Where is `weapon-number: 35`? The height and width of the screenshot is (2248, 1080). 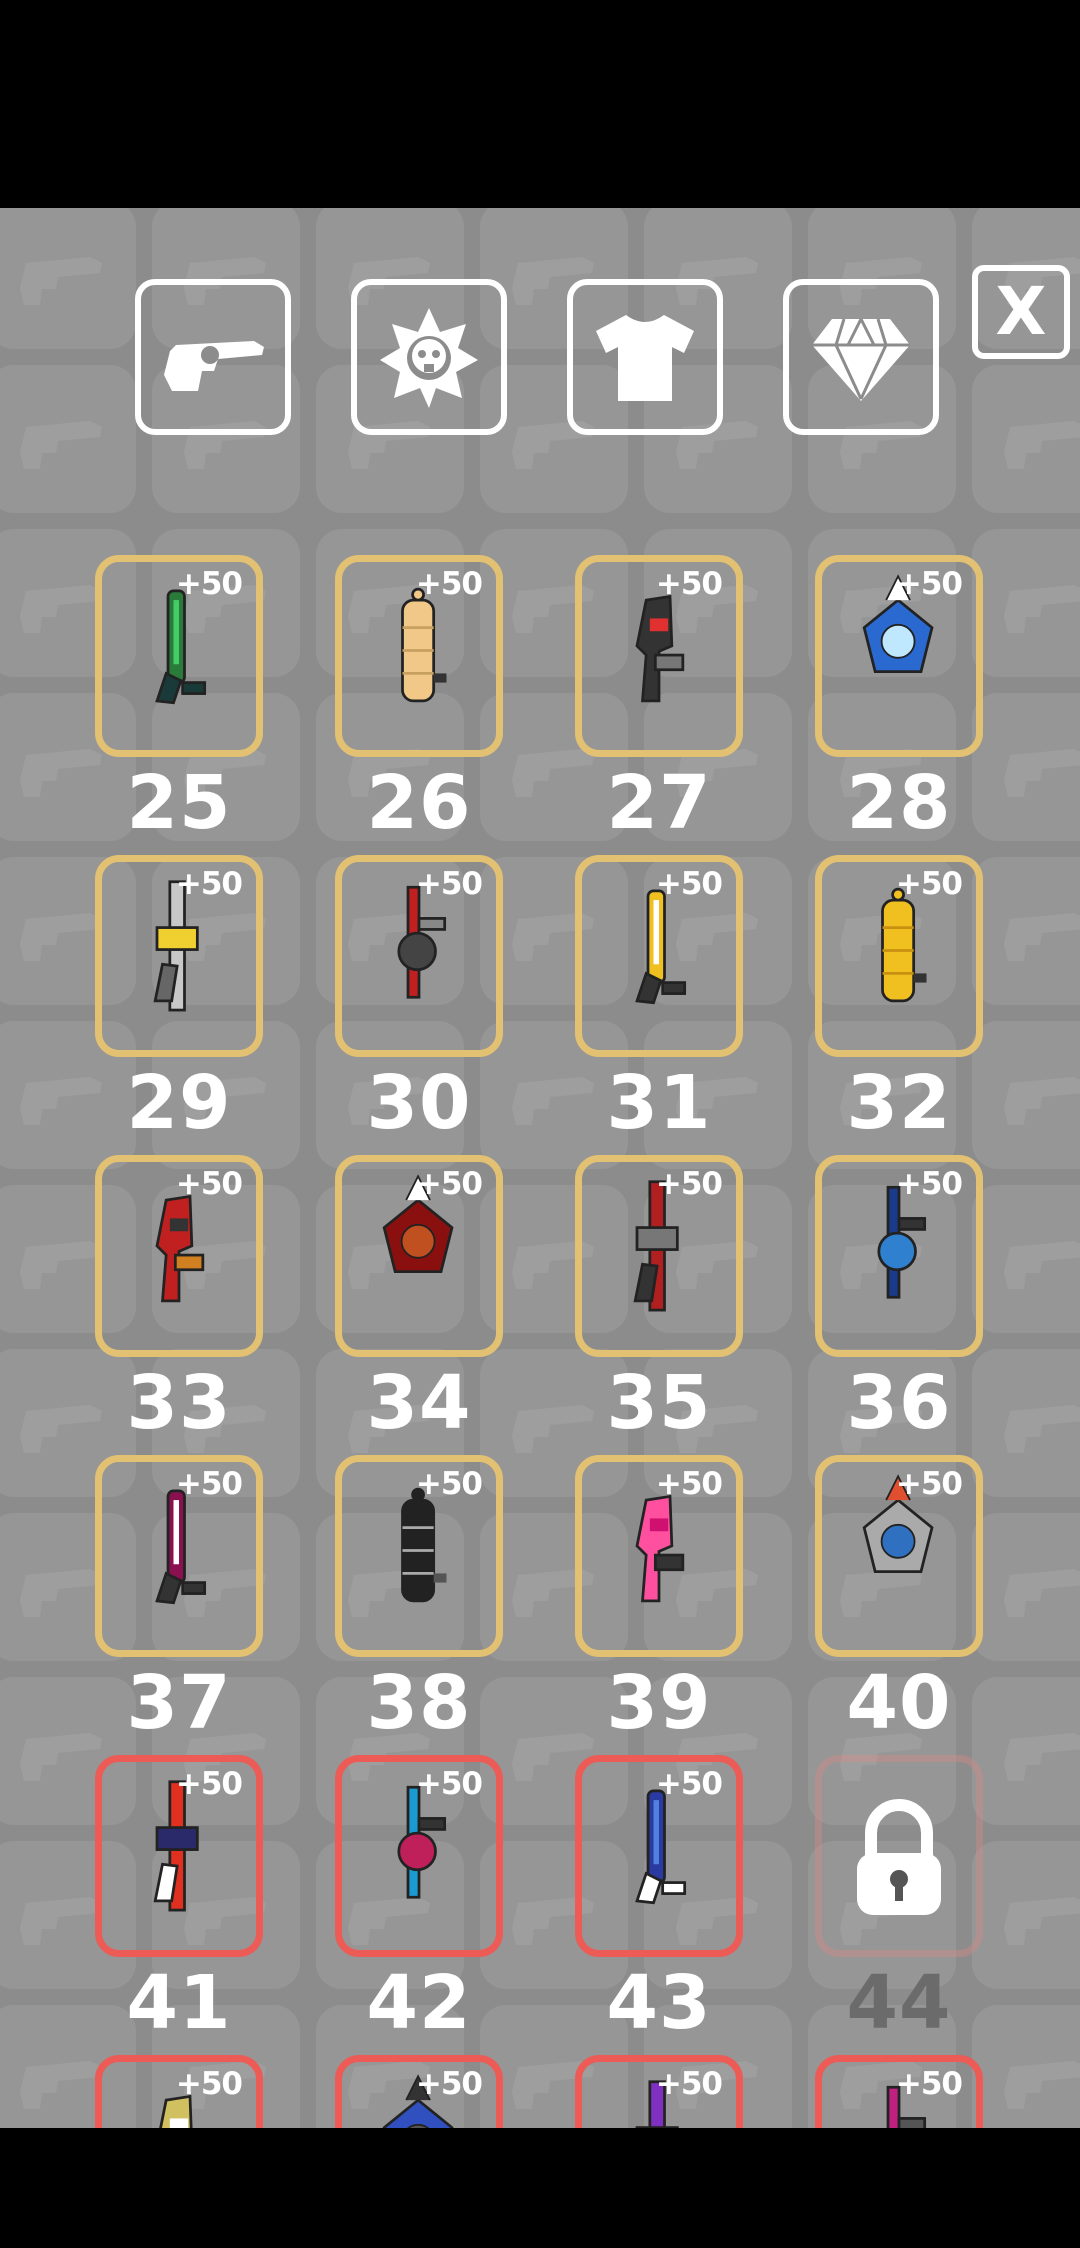
weapon-number: 35 is located at coordinates (659, 1403).